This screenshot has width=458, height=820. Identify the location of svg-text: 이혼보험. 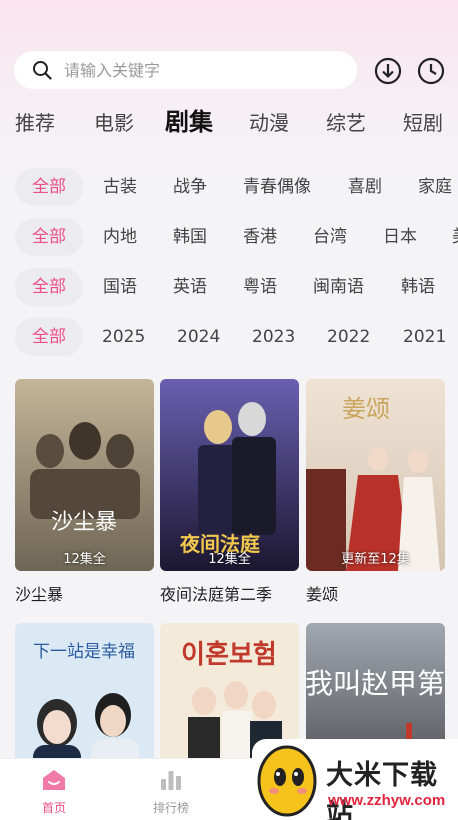
(229, 655).